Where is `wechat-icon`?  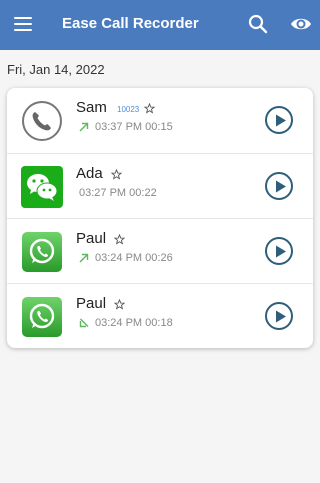
wechat-icon is located at coordinates (42, 187).